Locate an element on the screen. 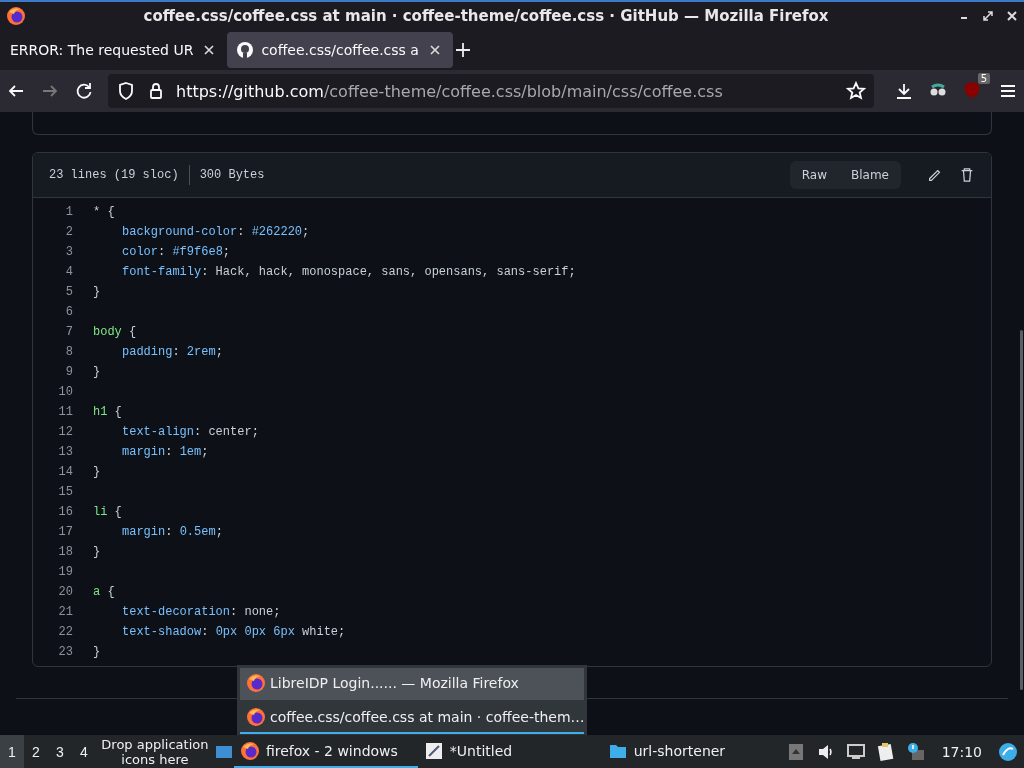 This screenshot has width=1024, height=768. code-line: li { is located at coordinates (107, 512).